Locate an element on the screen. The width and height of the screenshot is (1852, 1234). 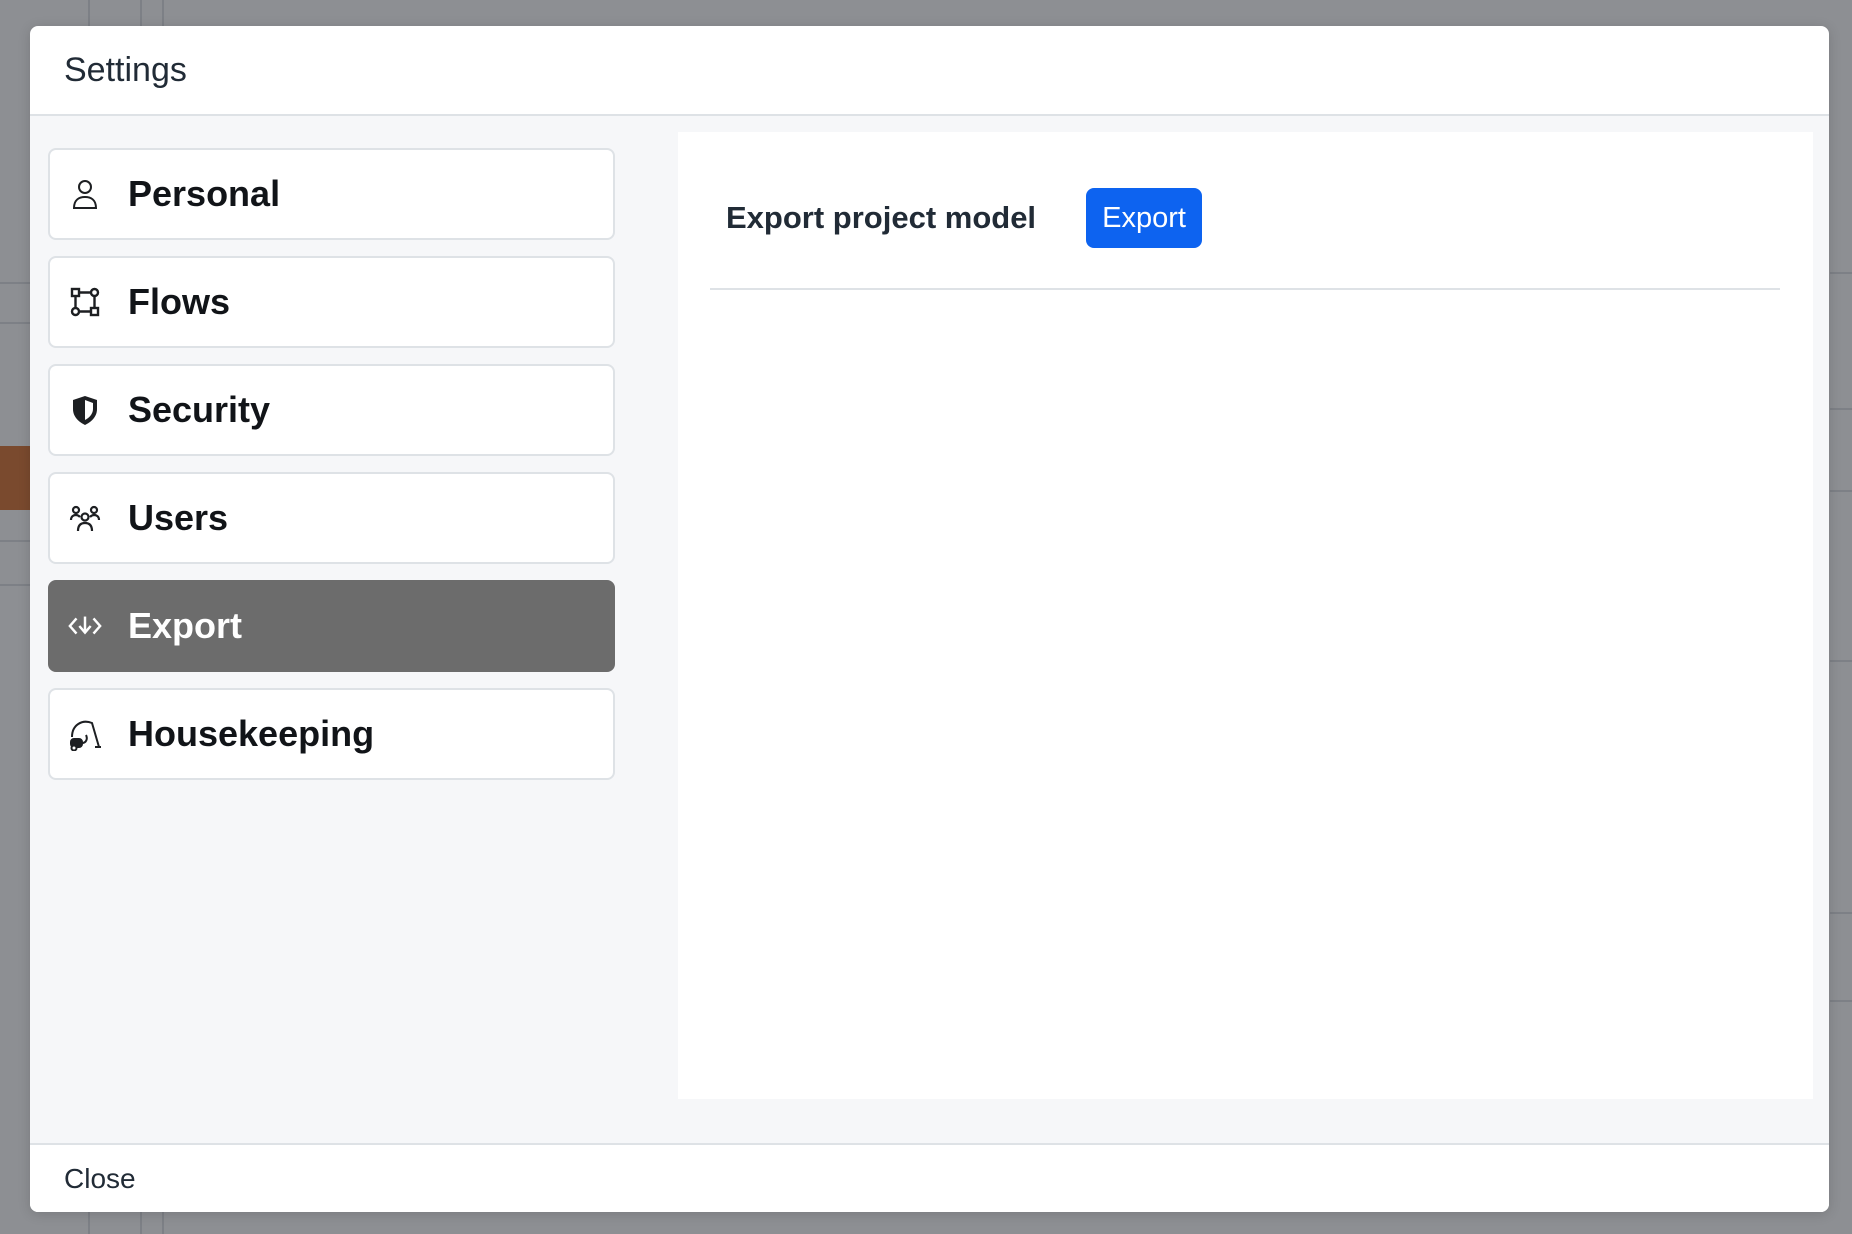
sidebar-item-flows: Flows is located at coordinates (331, 302).